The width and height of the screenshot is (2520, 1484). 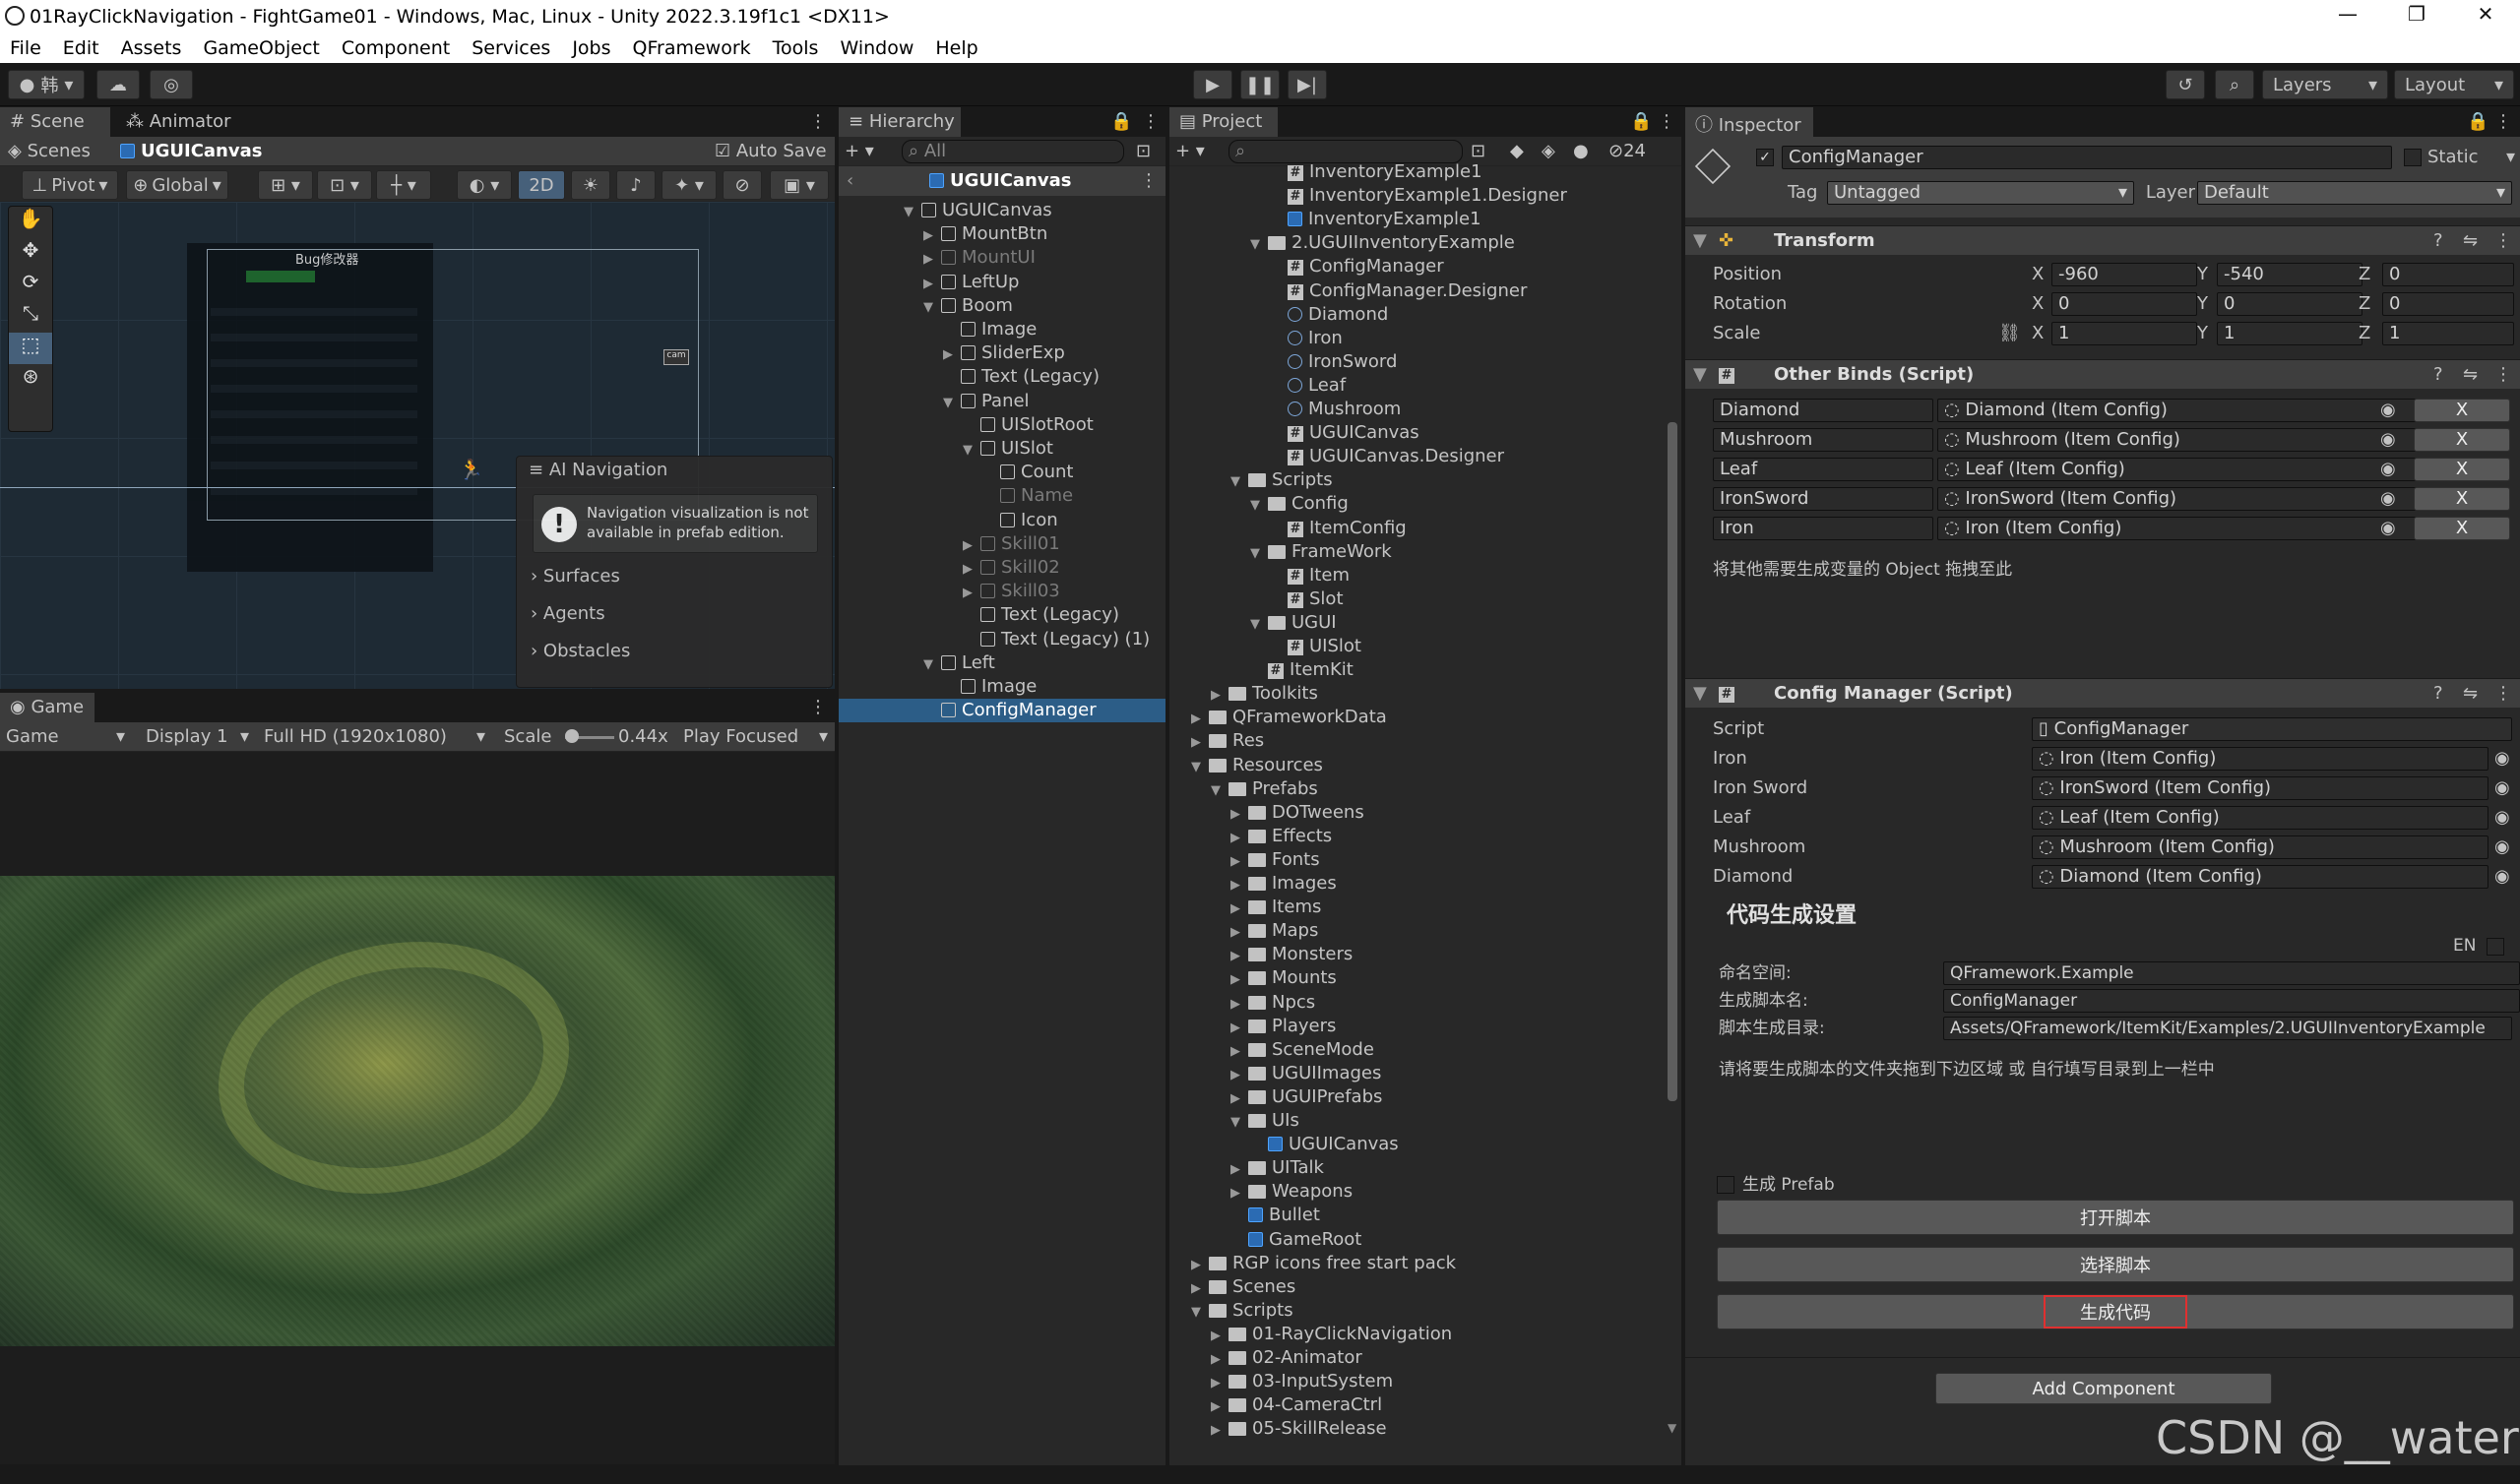 What do you see at coordinates (55, 122) in the screenshot?
I see `tab-scene: # Scene` at bounding box center [55, 122].